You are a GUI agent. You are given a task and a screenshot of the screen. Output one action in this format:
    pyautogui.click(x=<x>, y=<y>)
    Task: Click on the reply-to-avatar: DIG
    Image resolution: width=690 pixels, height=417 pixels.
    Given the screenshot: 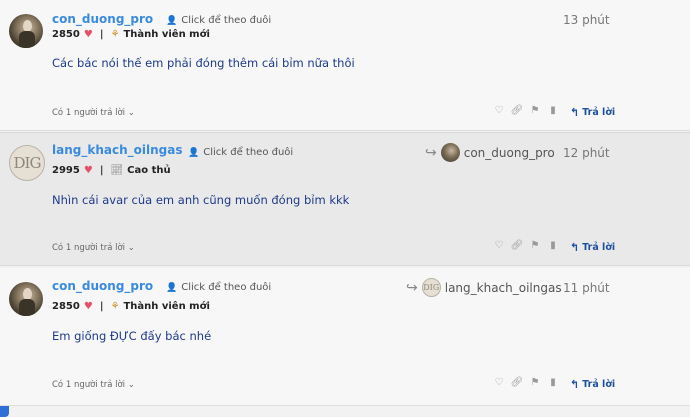 What is the action you would take?
    pyautogui.click(x=431, y=287)
    